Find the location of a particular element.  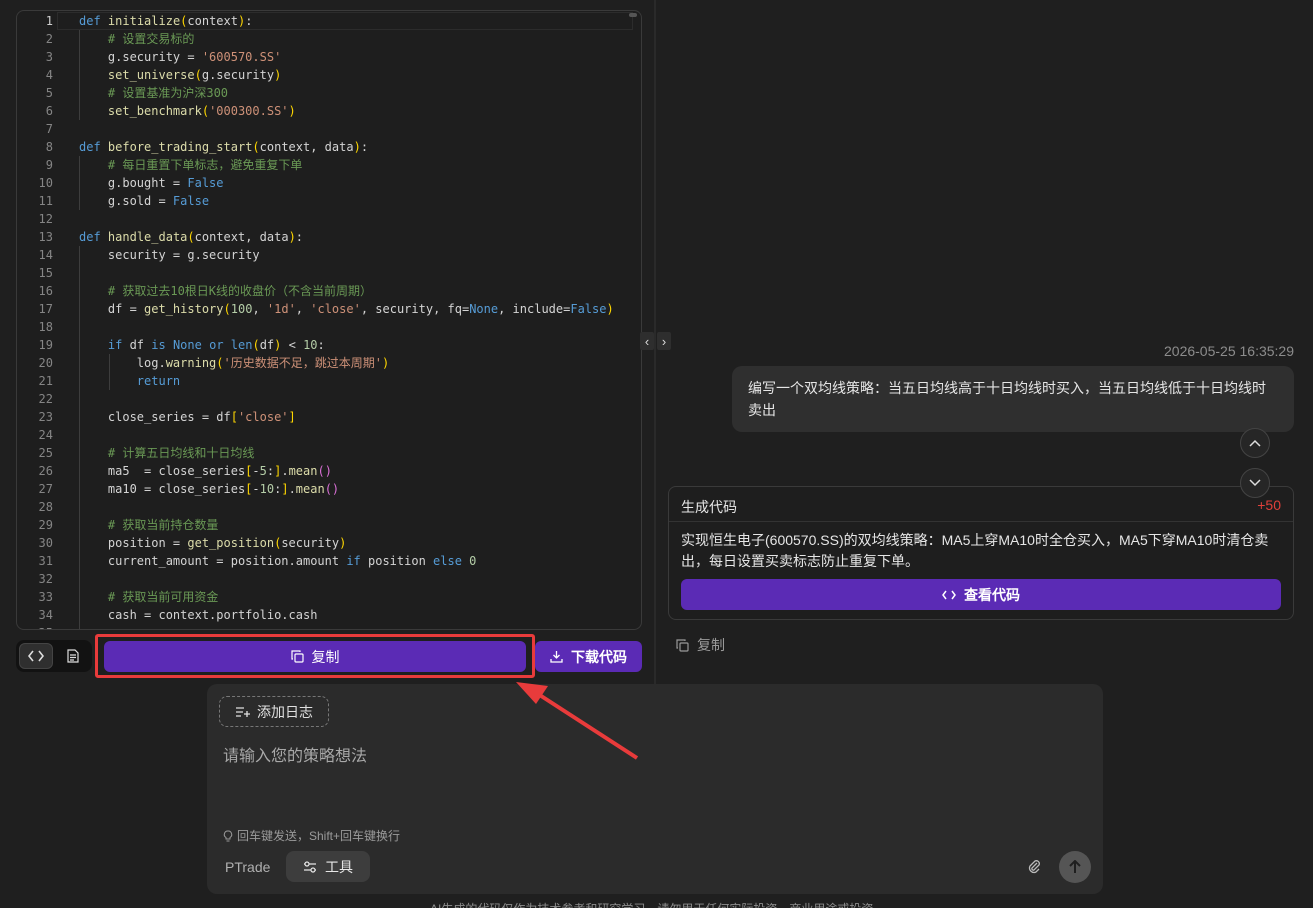

points-badge: +50 is located at coordinates (1269, 505).